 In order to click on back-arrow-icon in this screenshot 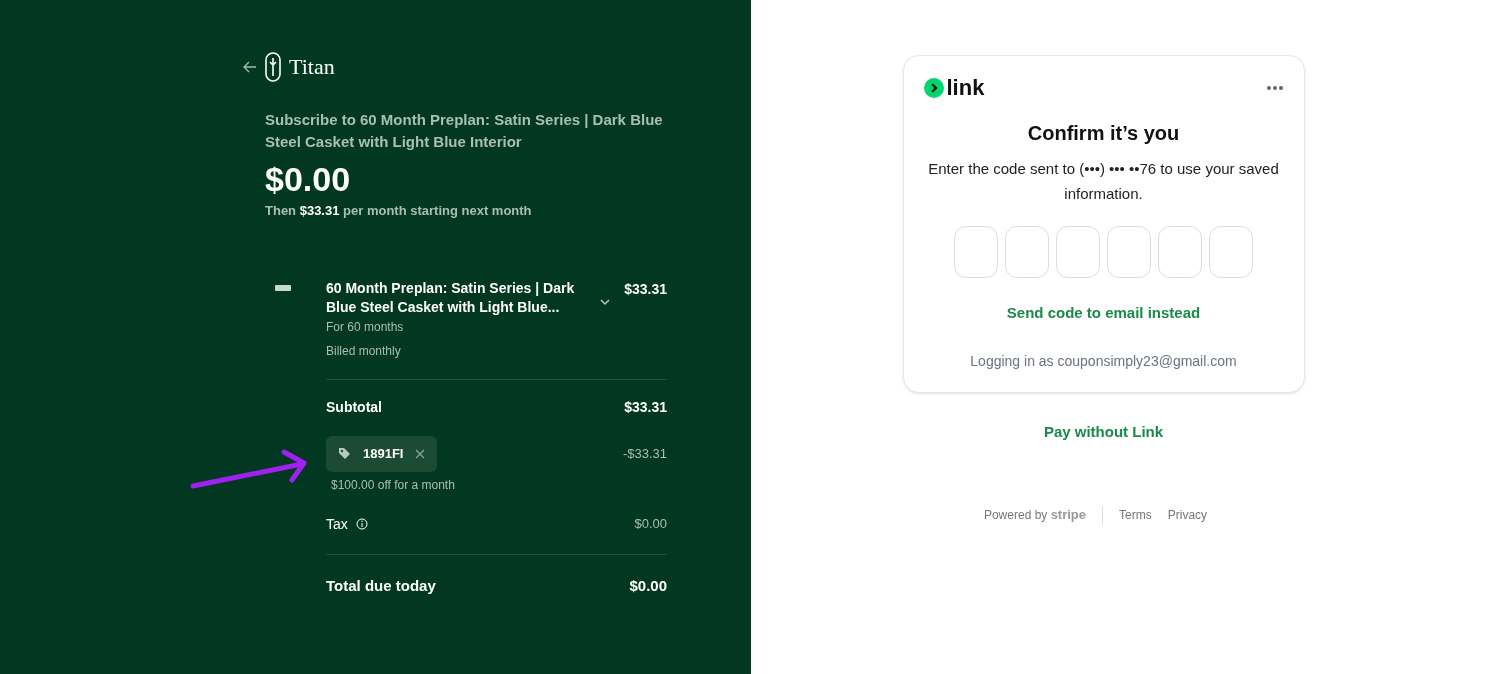, I will do `click(250, 66)`.